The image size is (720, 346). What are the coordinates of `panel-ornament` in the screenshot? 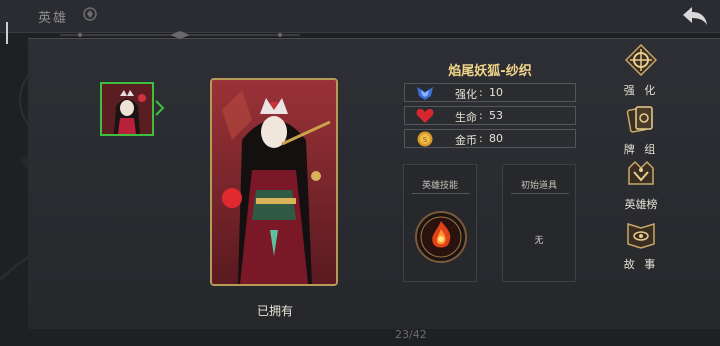 It's located at (180, 35).